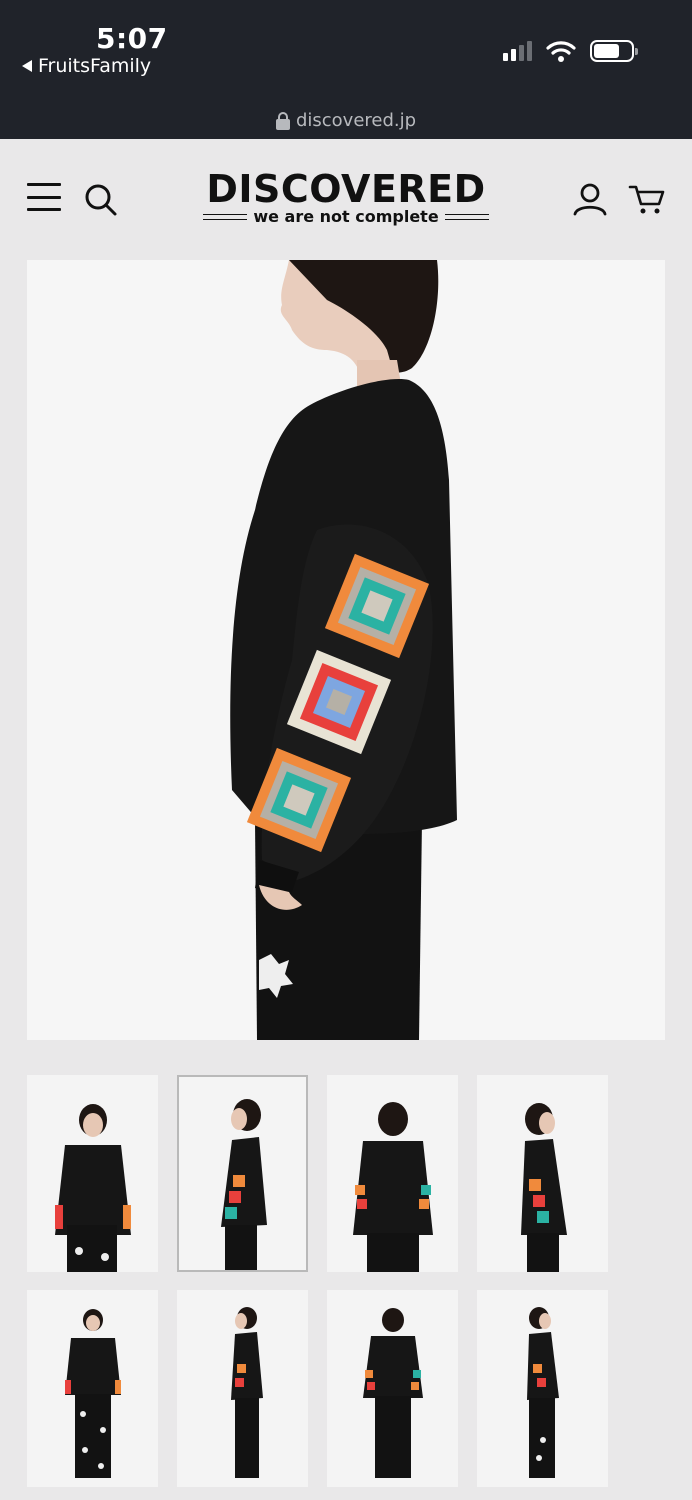 The image size is (692, 1500). What do you see at coordinates (282, 120) in the screenshot?
I see `lock-icon` at bounding box center [282, 120].